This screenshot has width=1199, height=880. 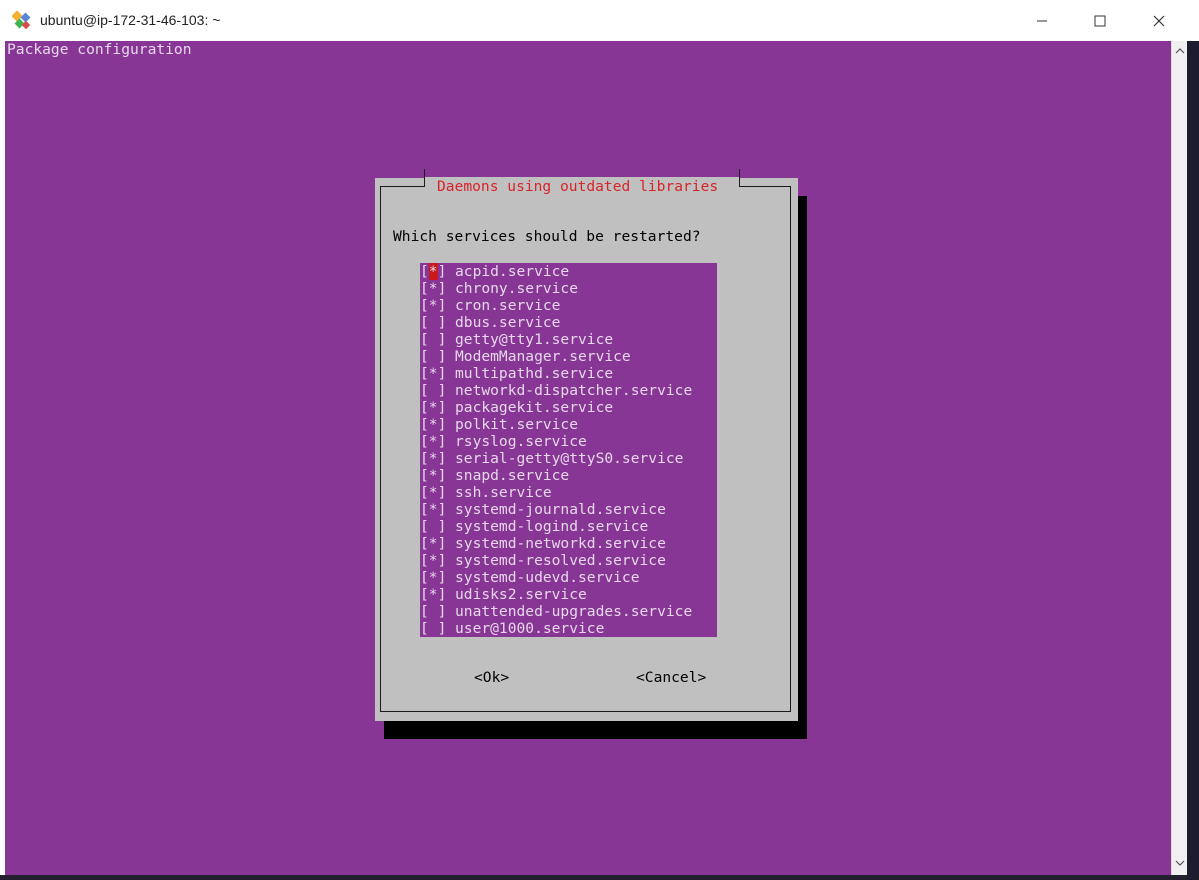 I want to click on service-name: ModemManager.service, so click(x=543, y=356).